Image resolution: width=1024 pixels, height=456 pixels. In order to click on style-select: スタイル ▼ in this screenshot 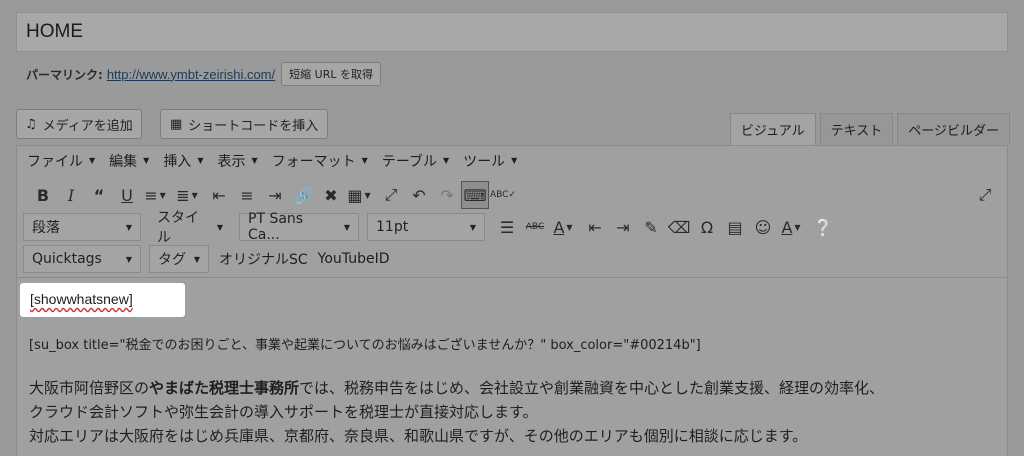, I will do `click(190, 228)`.